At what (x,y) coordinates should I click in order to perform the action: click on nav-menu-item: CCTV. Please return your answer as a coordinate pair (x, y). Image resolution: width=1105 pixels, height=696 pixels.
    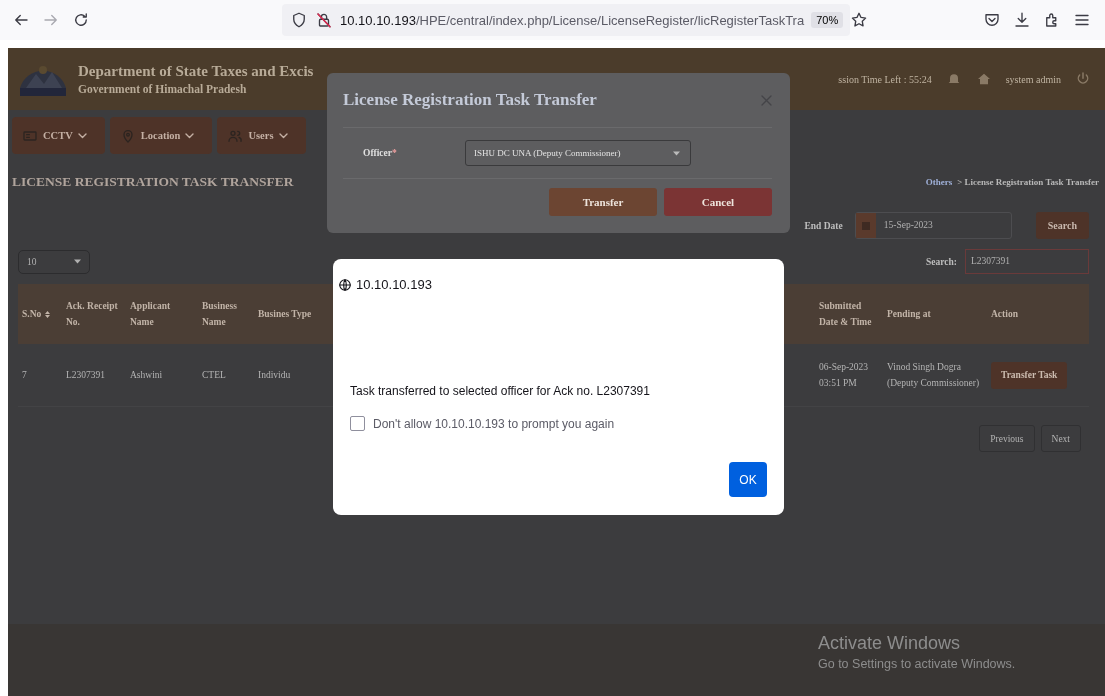
    Looking at the image, I should click on (58, 135).